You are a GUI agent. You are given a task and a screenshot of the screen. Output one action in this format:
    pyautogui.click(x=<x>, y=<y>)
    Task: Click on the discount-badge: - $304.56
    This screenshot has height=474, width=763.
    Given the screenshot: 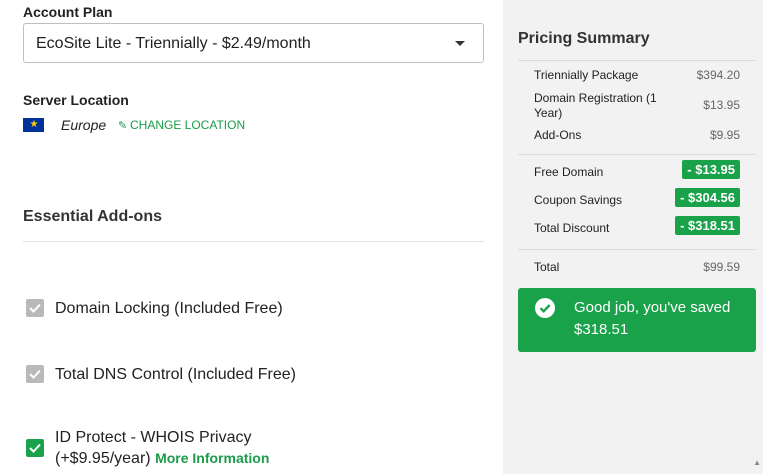 What is the action you would take?
    pyautogui.click(x=707, y=197)
    